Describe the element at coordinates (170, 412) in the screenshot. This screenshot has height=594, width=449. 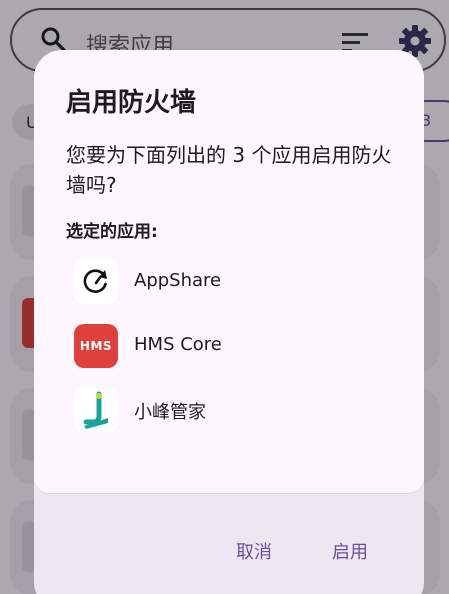
I see `app-label: 小峰管家` at that location.